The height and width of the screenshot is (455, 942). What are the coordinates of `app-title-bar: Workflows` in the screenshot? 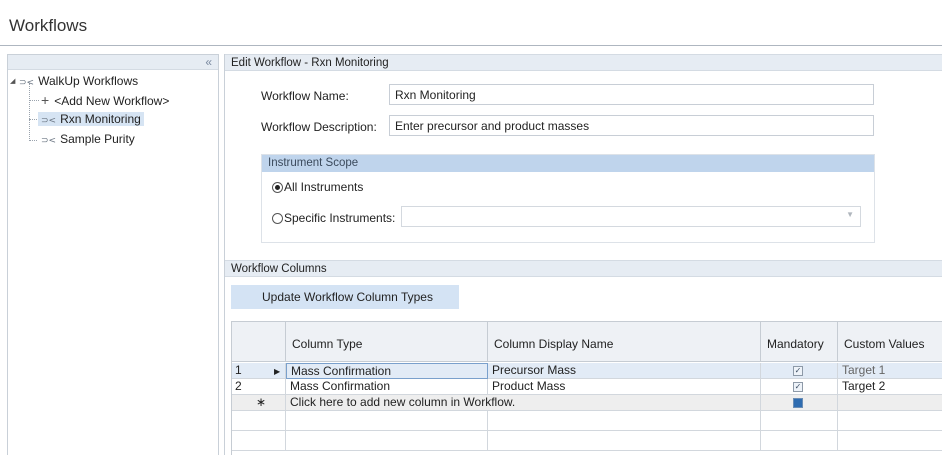 It's located at (471, 23).